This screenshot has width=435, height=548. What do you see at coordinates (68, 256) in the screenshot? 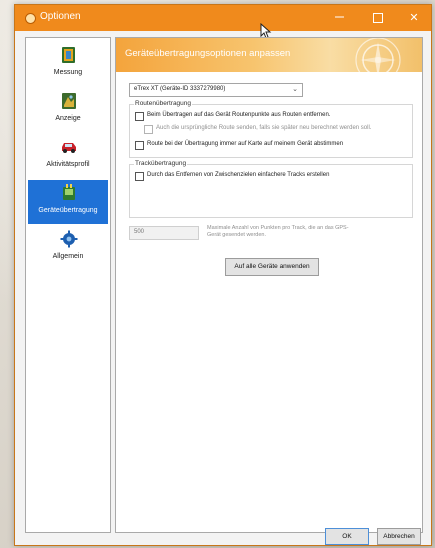
I see `sidebar-item-label: Allgemein` at bounding box center [68, 256].